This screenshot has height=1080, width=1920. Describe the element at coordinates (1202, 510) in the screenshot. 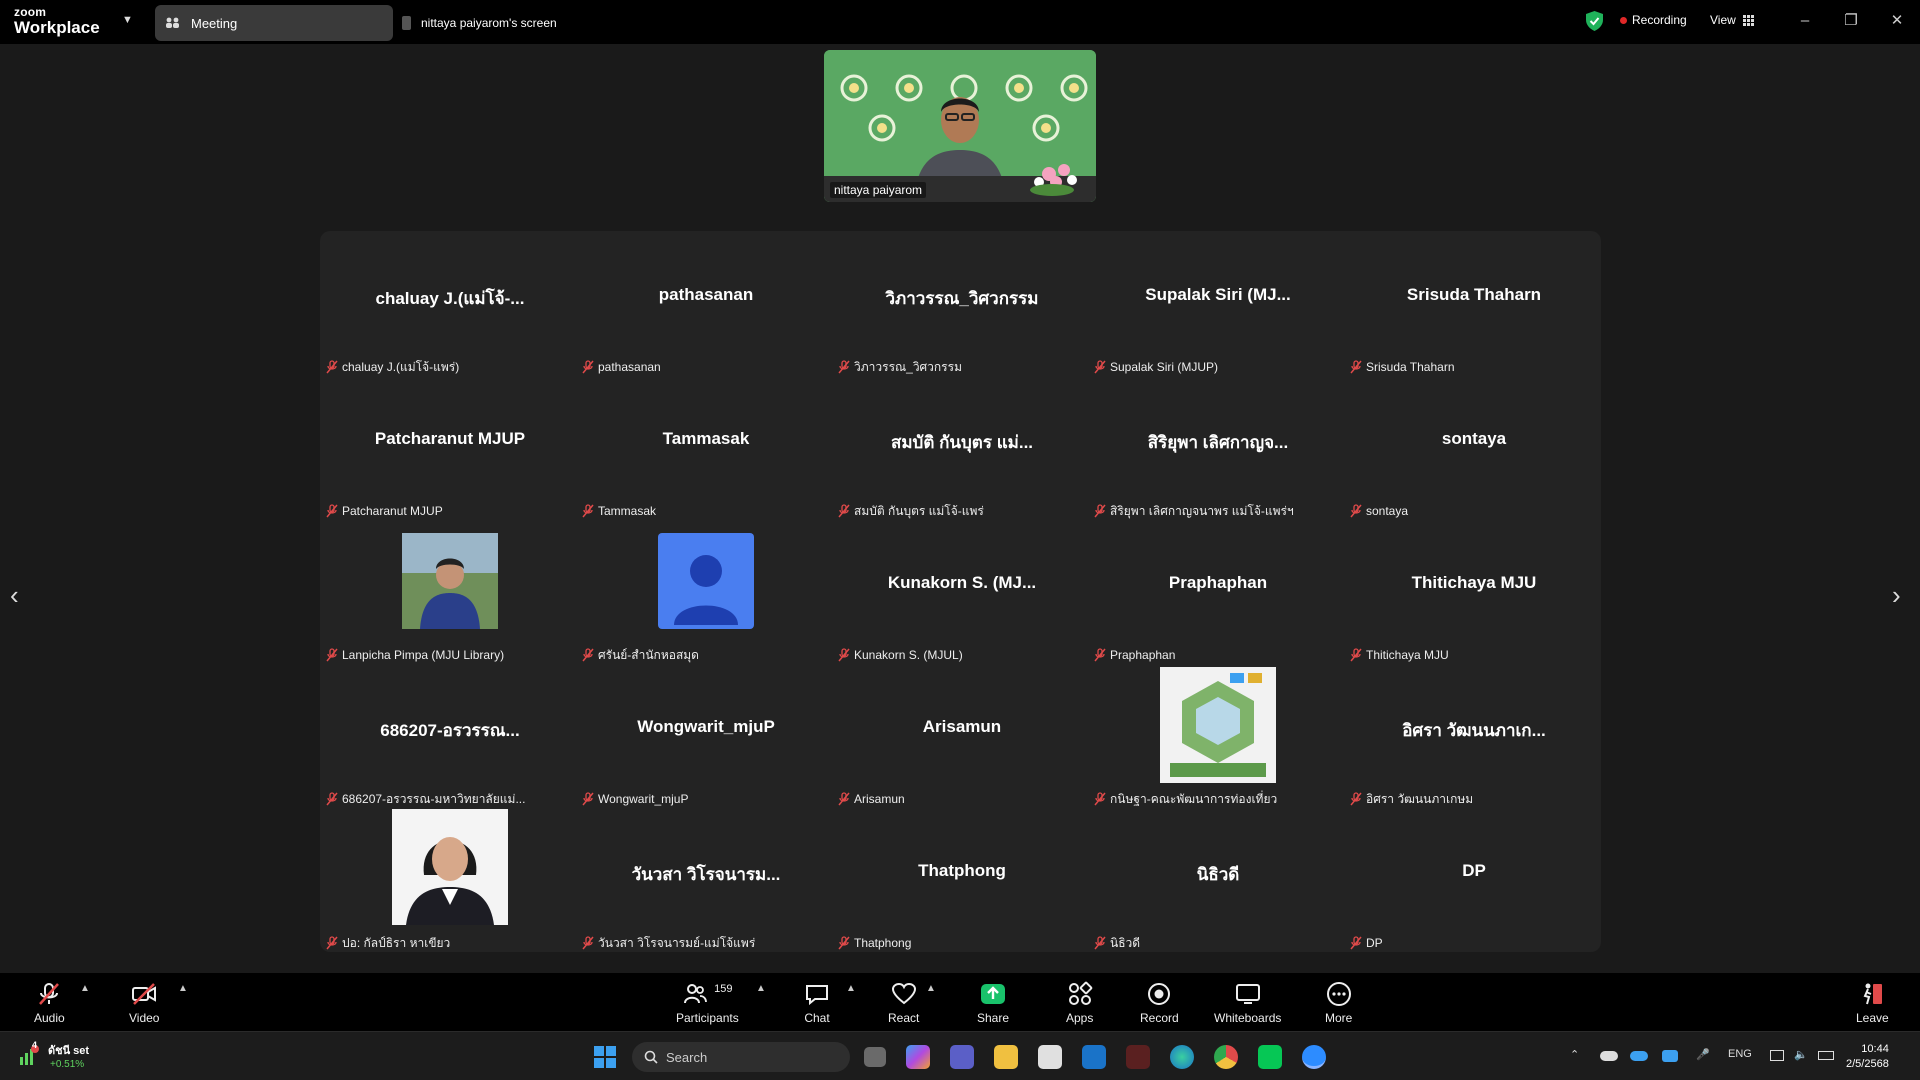

I see `participant-name: สิริยุพา เลิศกาญจนาพร แม่โจ้-แพร่ฯ` at that location.